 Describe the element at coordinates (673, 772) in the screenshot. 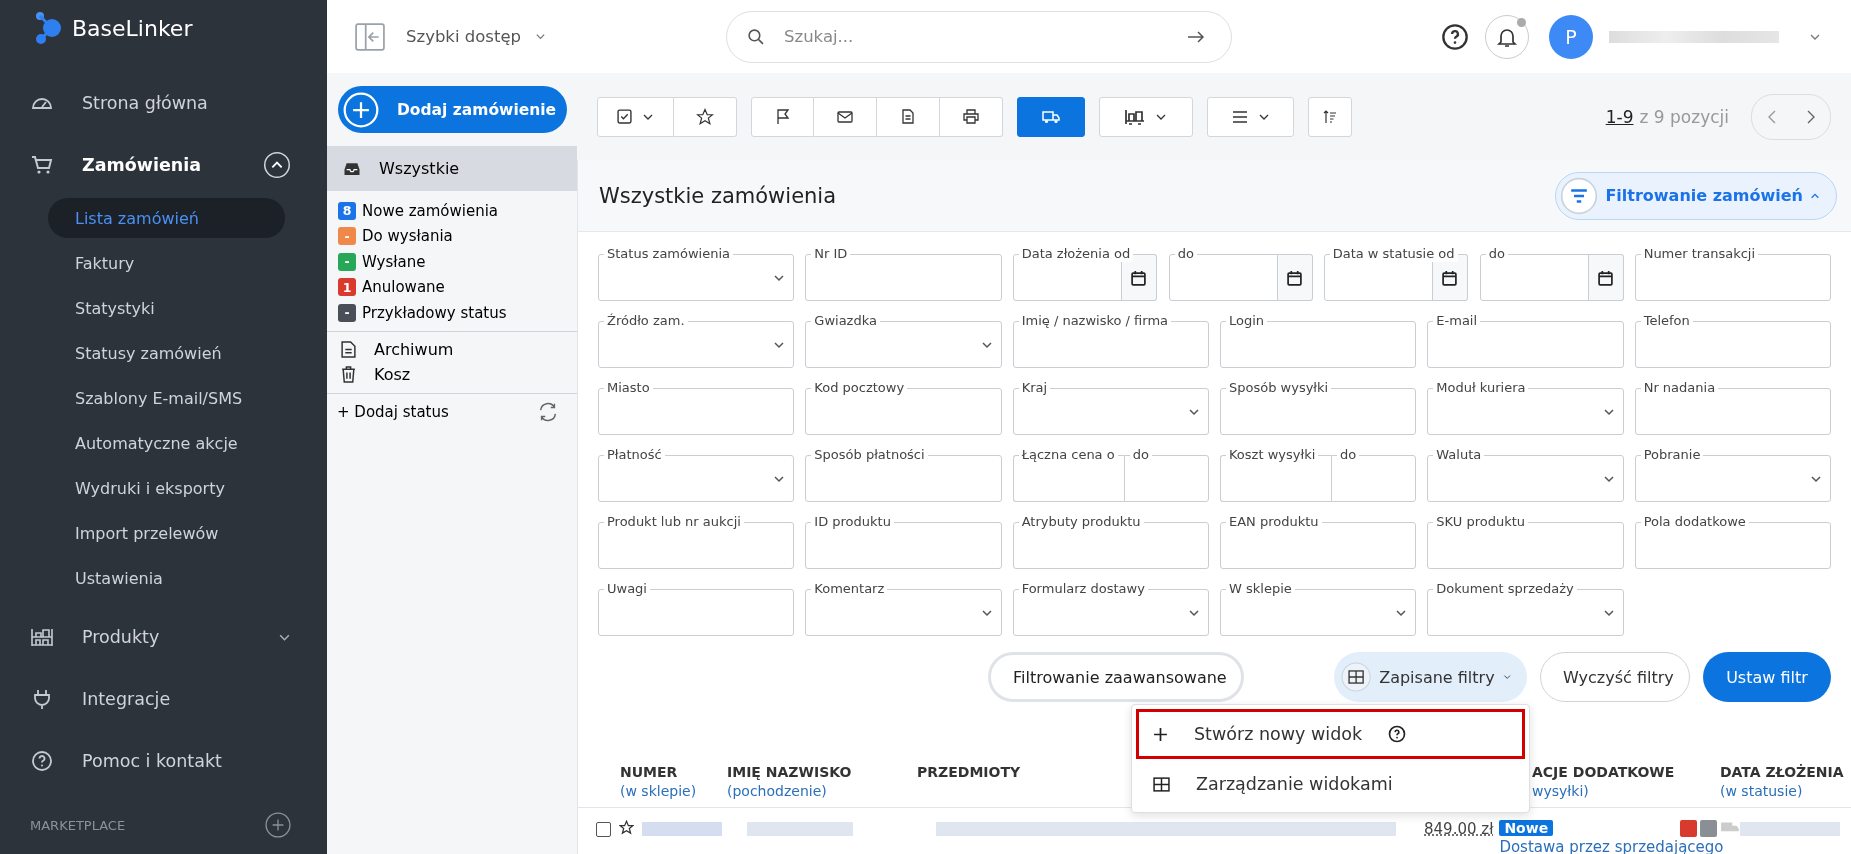

I see `column-header: NUMER` at that location.